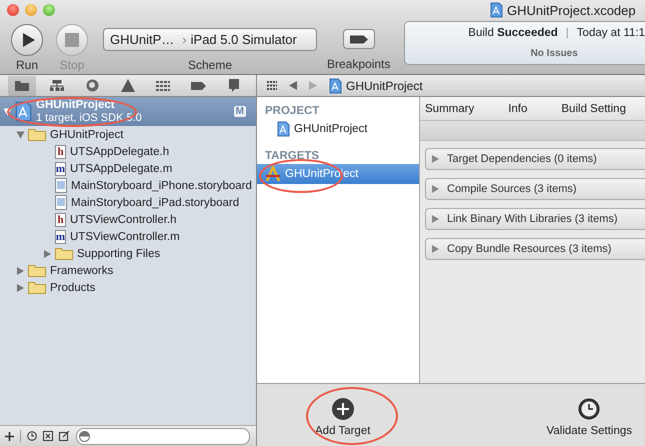 This screenshot has width=645, height=446. What do you see at coordinates (64, 436) in the screenshot?
I see `edit-icon` at bounding box center [64, 436].